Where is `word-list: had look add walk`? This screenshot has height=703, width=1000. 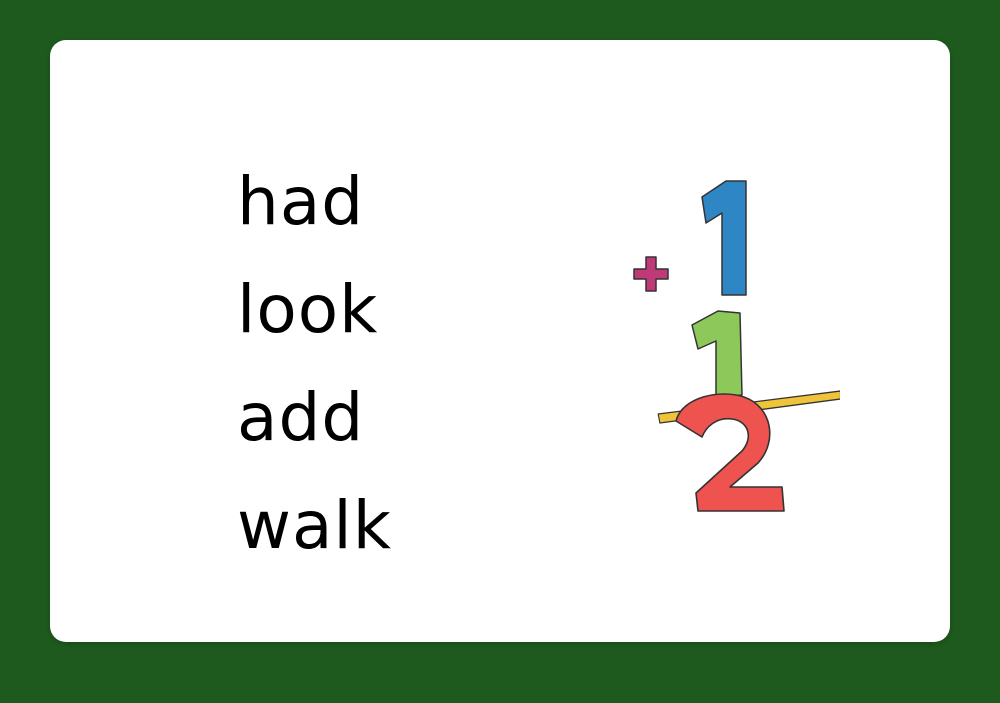
word-list: had look add walk is located at coordinates (314, 364).